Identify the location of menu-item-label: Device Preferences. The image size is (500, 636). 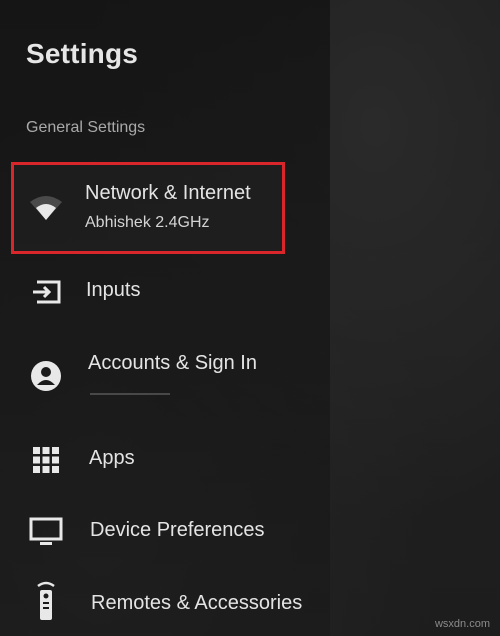
(177, 530).